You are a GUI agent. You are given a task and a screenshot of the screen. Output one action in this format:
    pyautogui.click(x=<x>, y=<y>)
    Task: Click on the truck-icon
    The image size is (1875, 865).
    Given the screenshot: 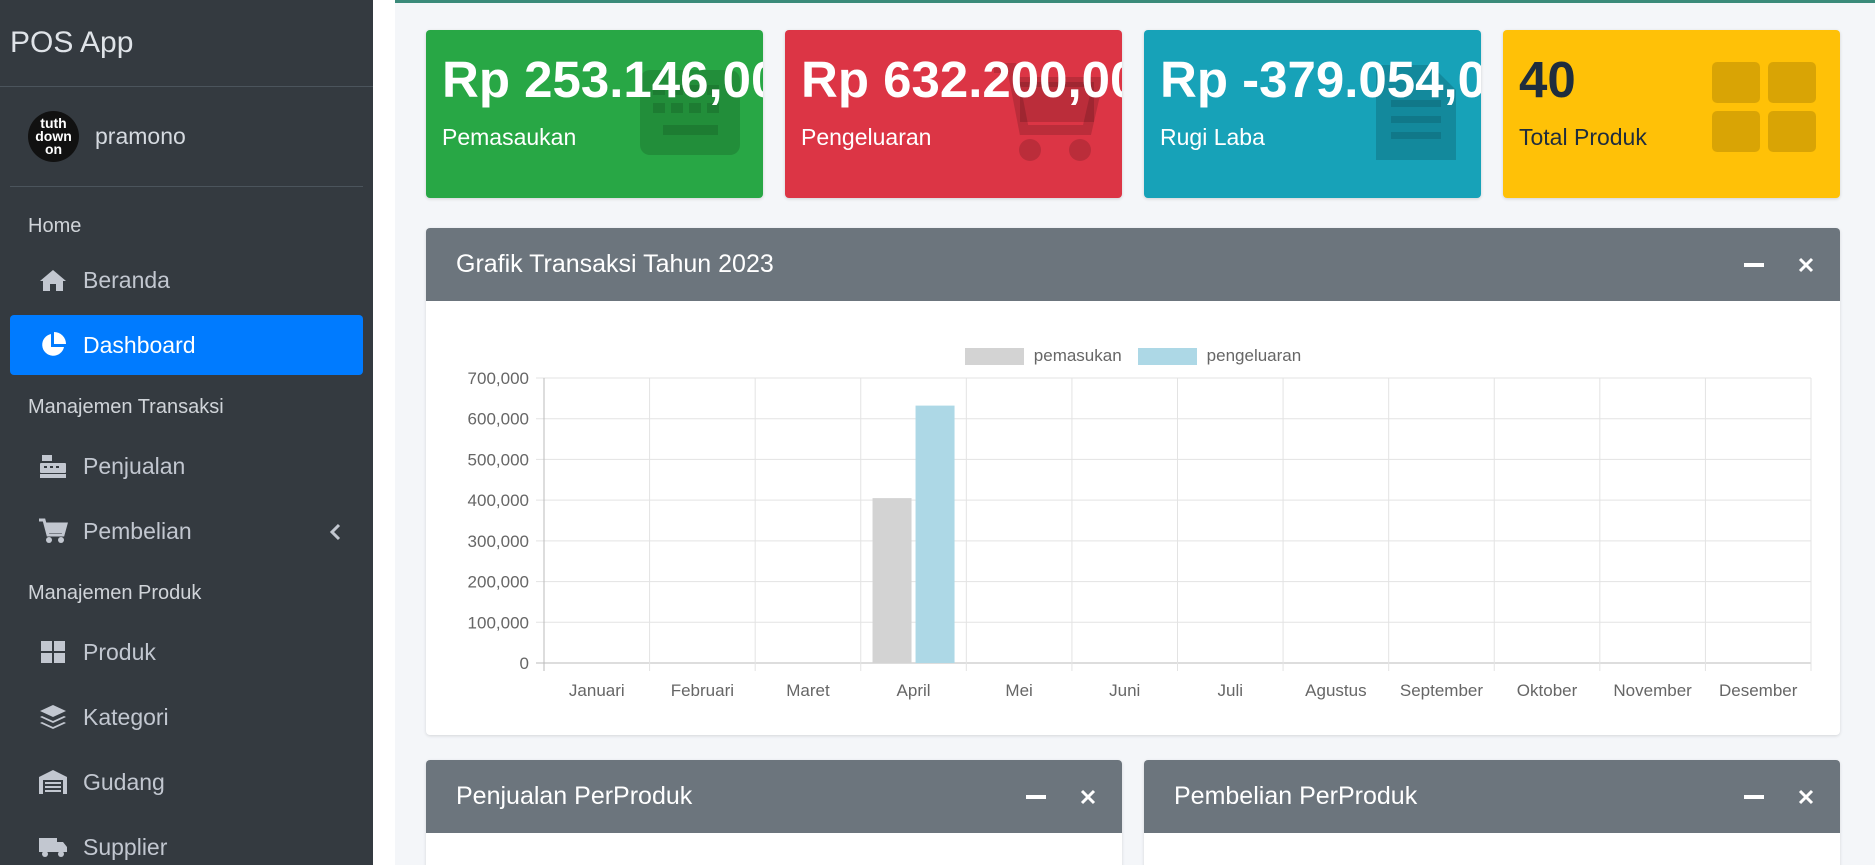 What is the action you would take?
    pyautogui.click(x=53, y=847)
    